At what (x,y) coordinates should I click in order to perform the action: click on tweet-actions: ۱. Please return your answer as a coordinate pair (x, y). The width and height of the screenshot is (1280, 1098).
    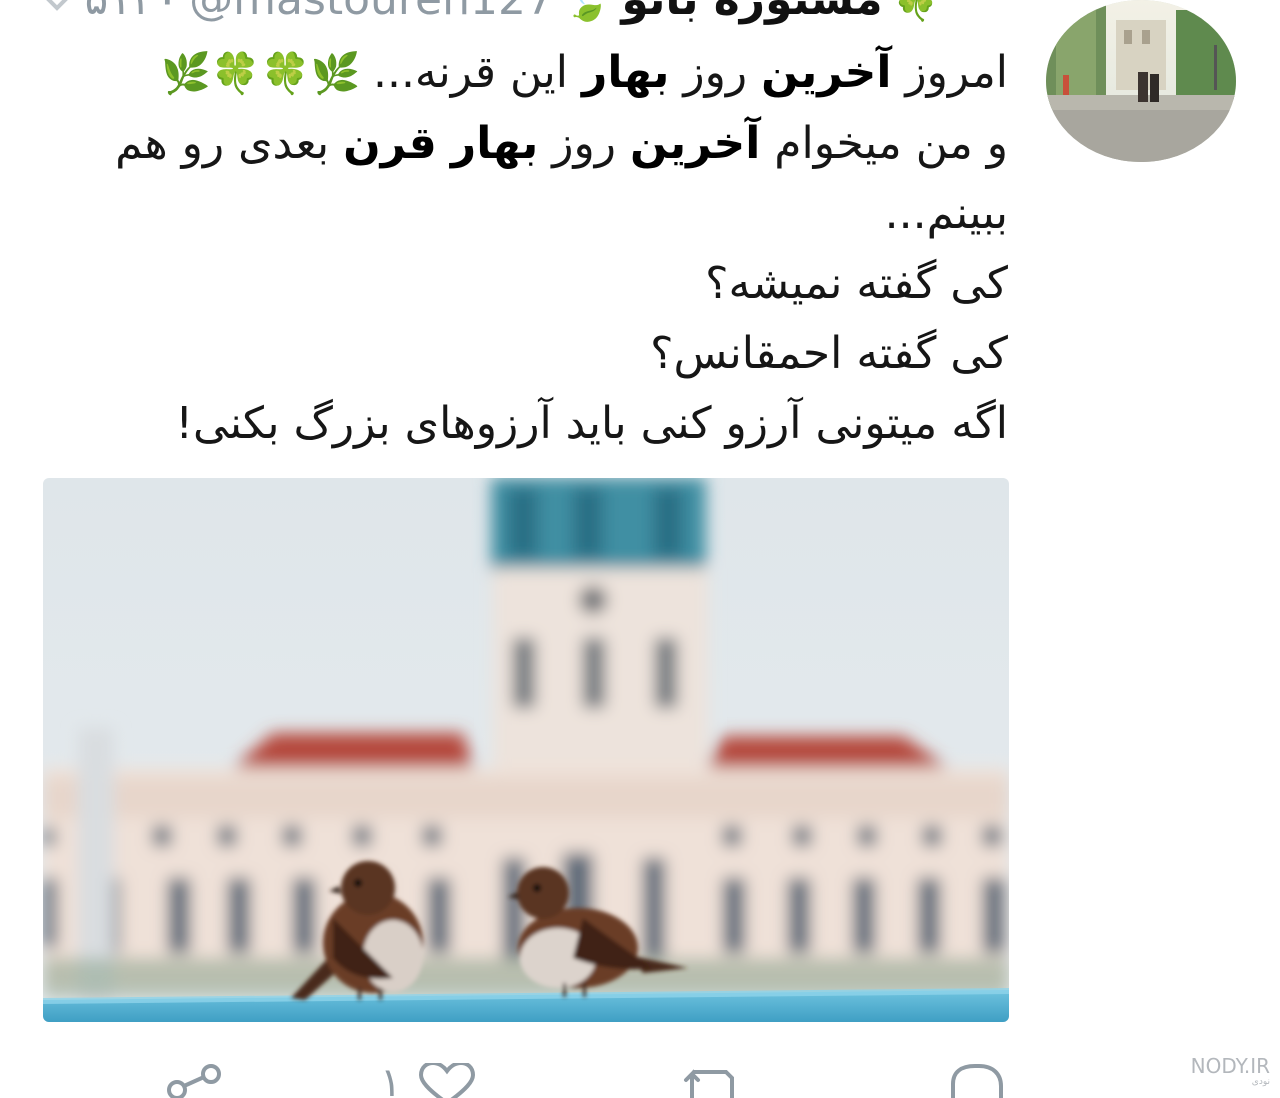
    Looking at the image, I should click on (640, 1079).